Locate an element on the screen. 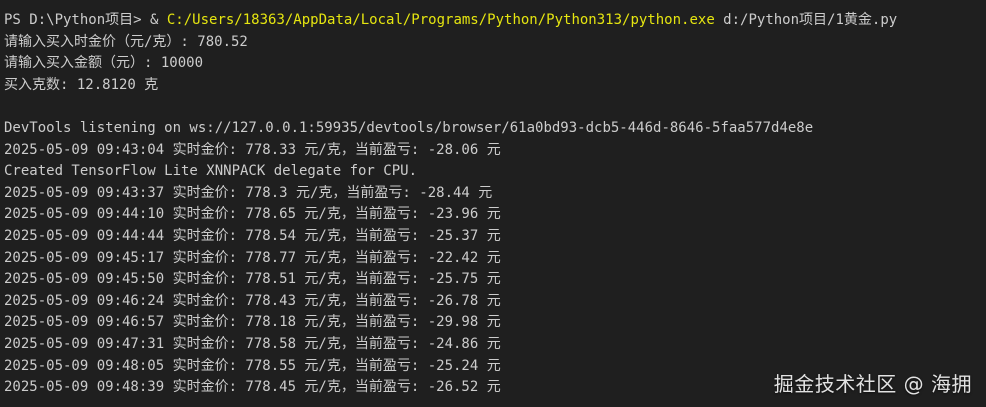 This screenshot has width=986, height=407. output-line: 买入克数: 12.8120 克 is located at coordinates (81, 84).